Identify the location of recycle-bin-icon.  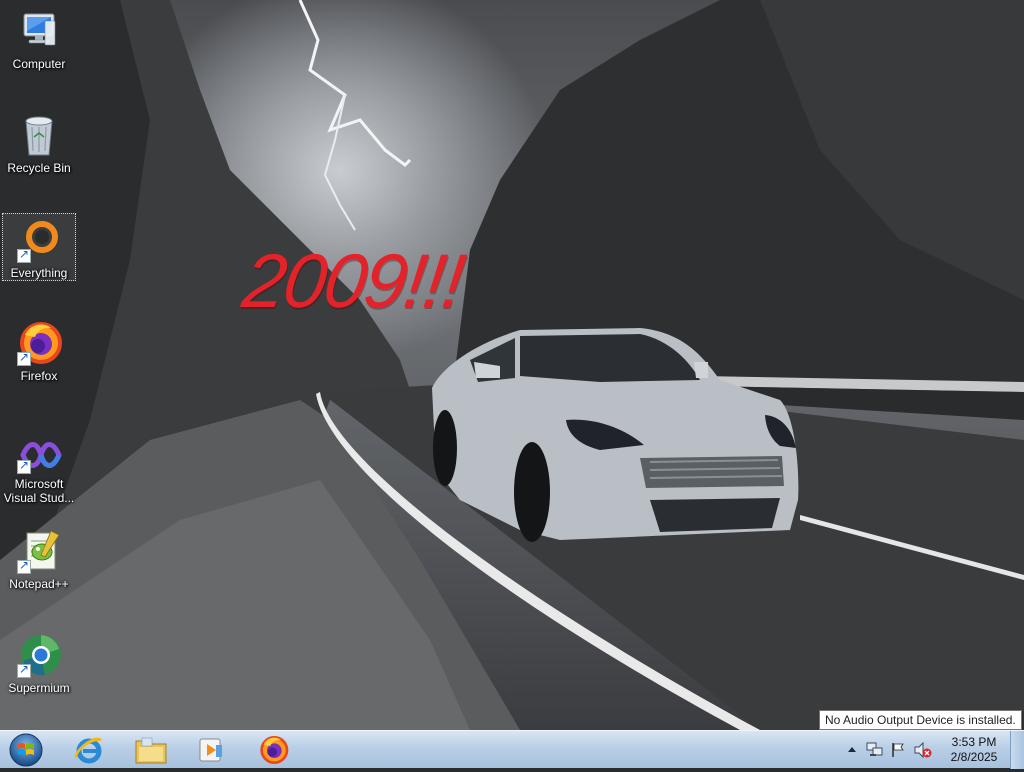
(39, 135).